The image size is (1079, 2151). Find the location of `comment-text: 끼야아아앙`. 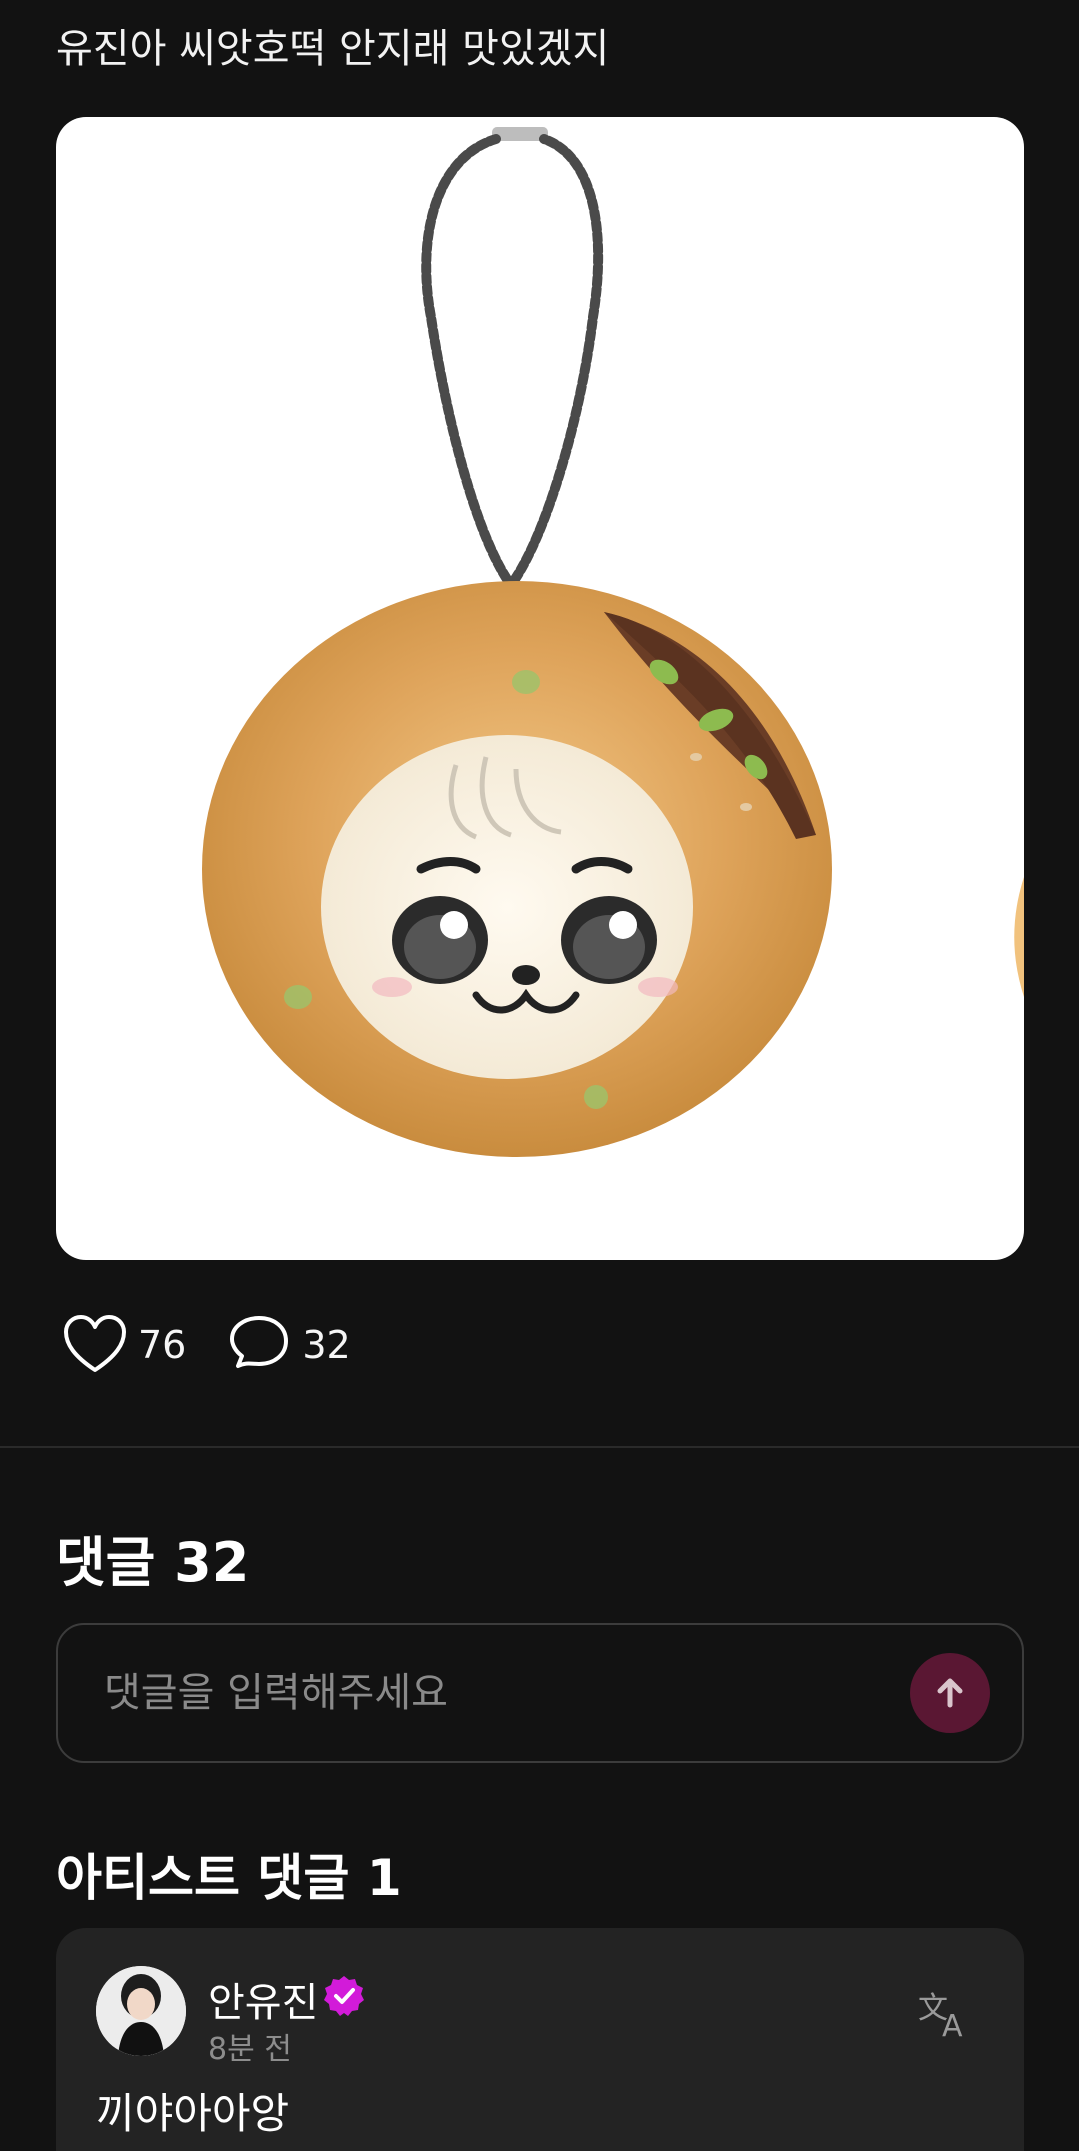

comment-text: 끼야아아앙 is located at coordinates (193, 2113).